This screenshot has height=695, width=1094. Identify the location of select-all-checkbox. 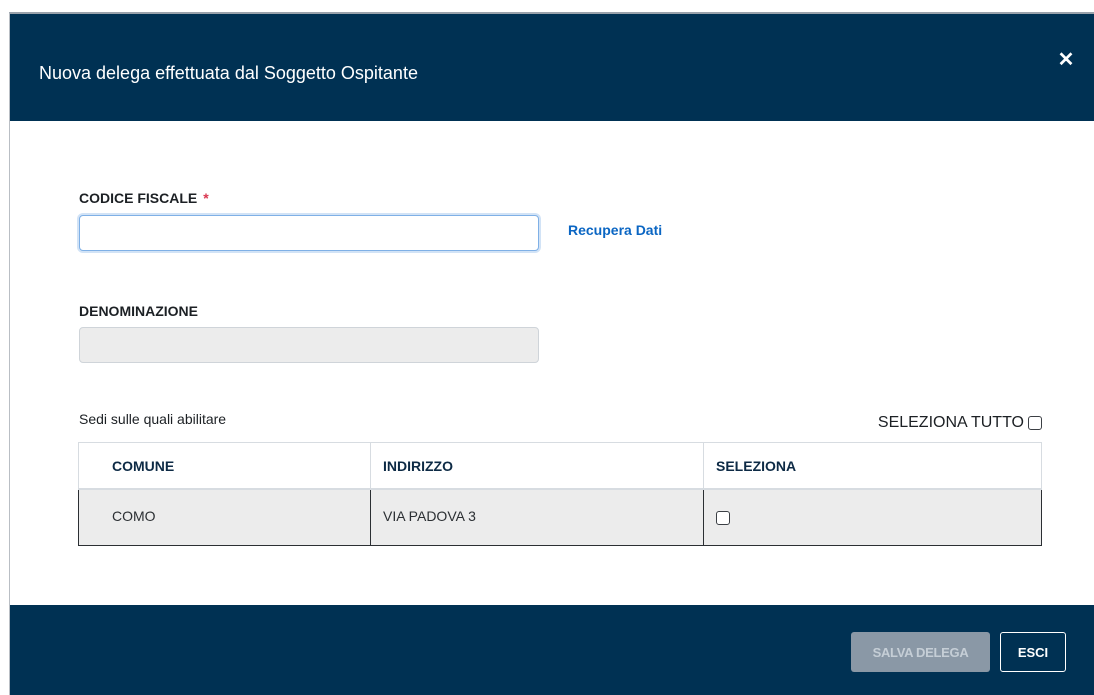
(1035, 423).